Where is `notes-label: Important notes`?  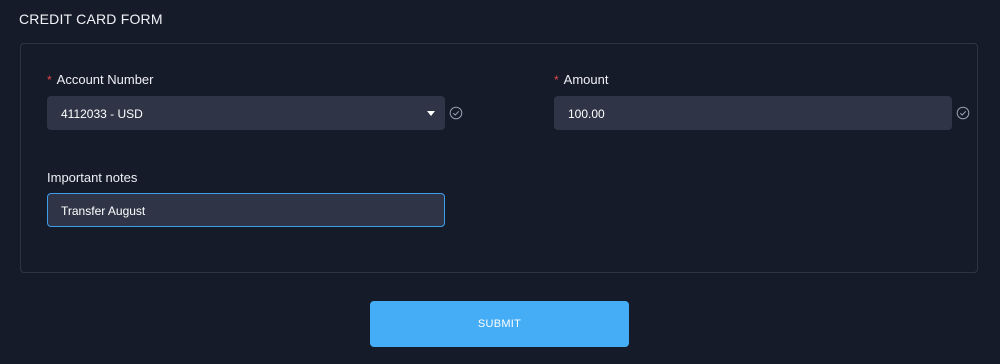 notes-label: Important notes is located at coordinates (92, 177).